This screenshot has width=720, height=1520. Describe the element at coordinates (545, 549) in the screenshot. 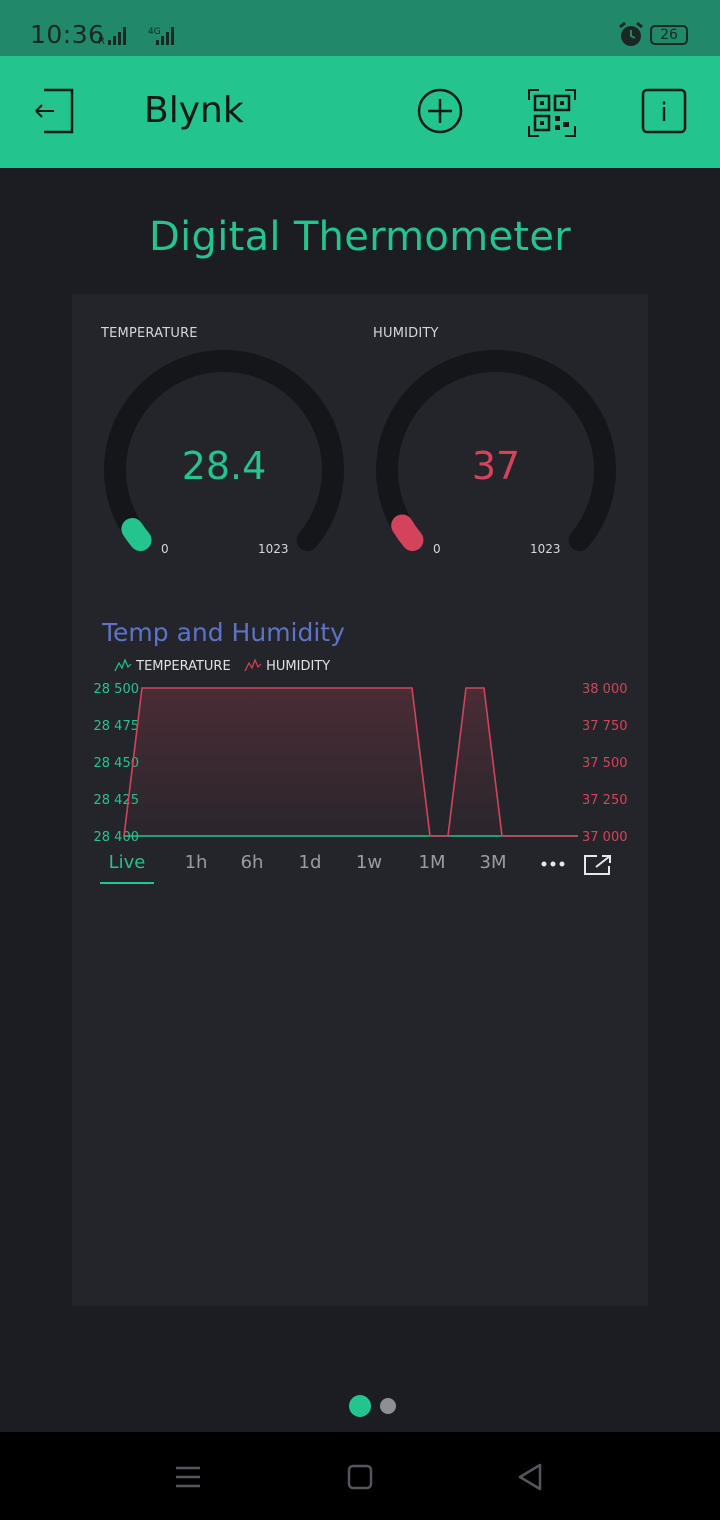

I see `humidity-max: 1023` at that location.